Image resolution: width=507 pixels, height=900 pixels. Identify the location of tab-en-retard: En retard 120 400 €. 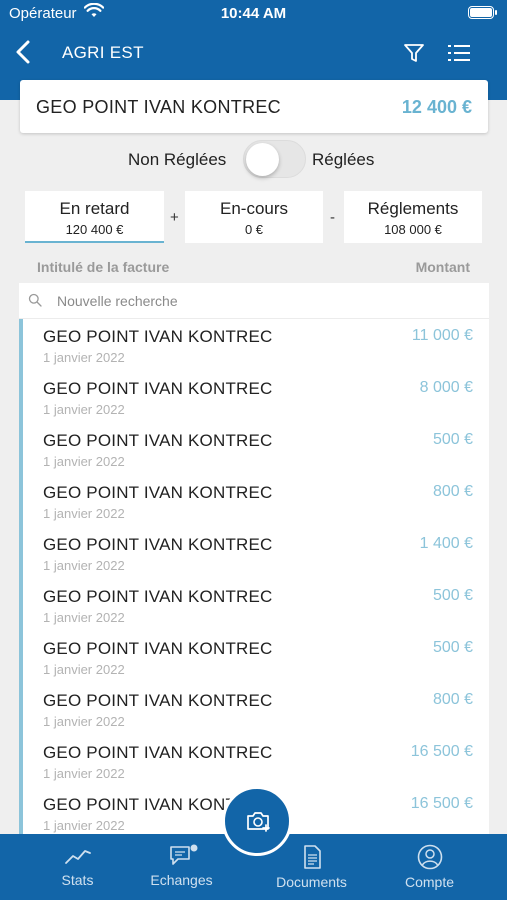
(94, 217).